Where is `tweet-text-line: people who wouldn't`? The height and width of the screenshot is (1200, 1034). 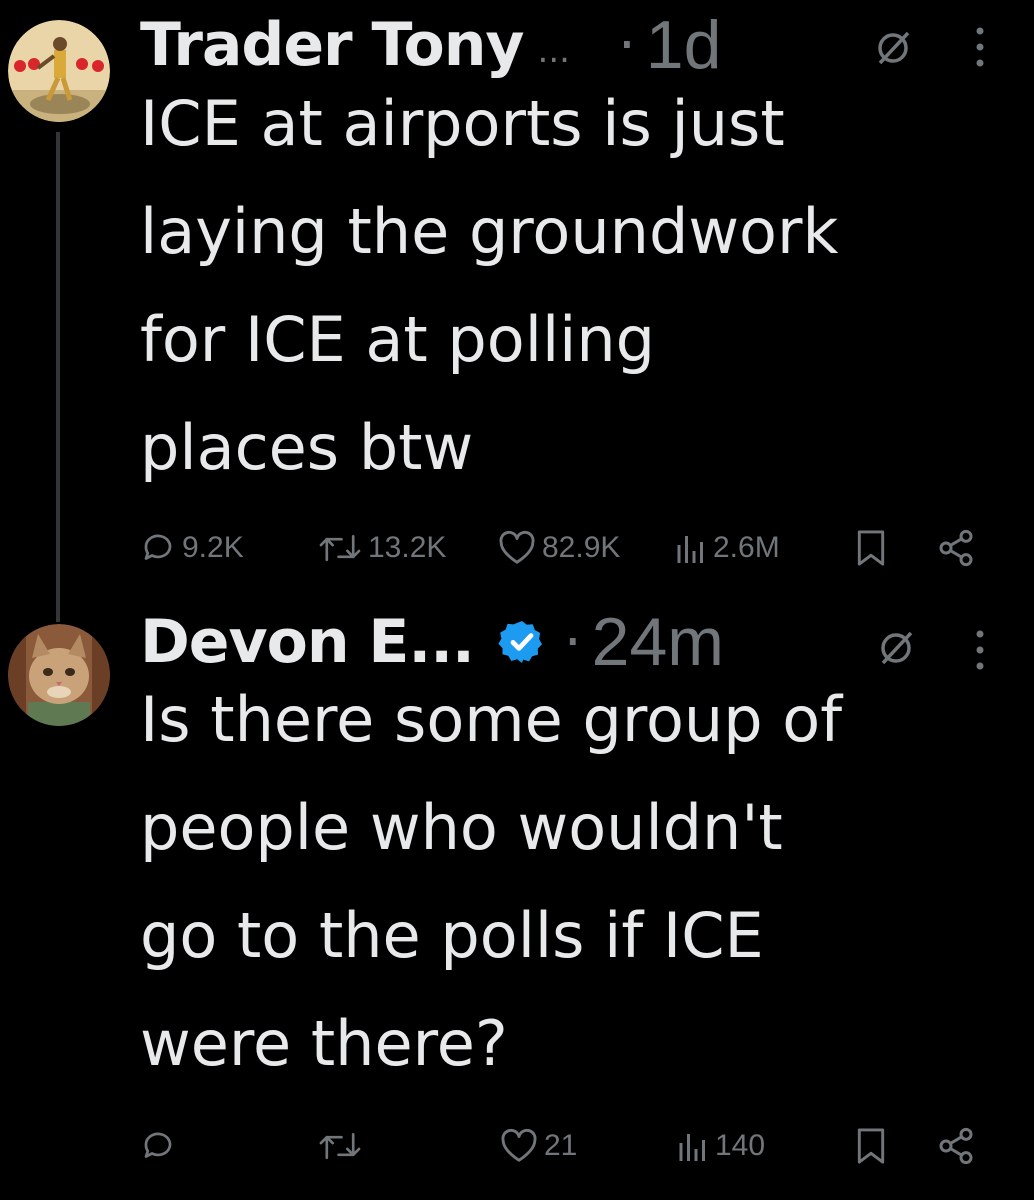 tweet-text-line: people who wouldn't is located at coordinates (461, 827).